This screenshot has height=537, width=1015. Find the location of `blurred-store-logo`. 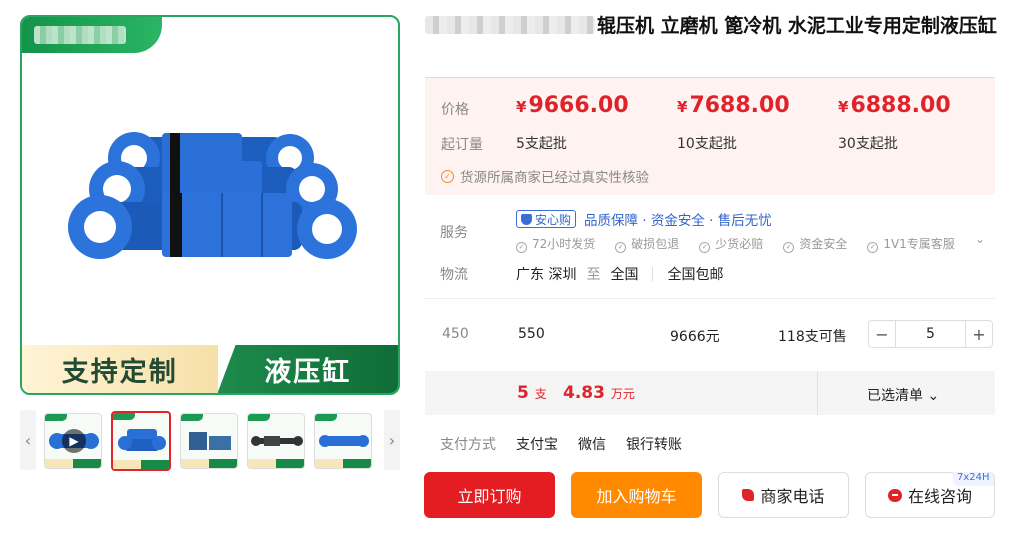

blurred-store-logo is located at coordinates (80, 35).